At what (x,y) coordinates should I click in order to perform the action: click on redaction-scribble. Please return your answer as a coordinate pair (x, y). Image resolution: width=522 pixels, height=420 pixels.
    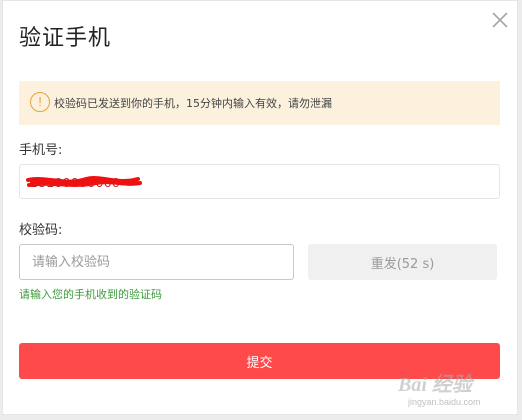
    Looking at the image, I should click on (84, 181).